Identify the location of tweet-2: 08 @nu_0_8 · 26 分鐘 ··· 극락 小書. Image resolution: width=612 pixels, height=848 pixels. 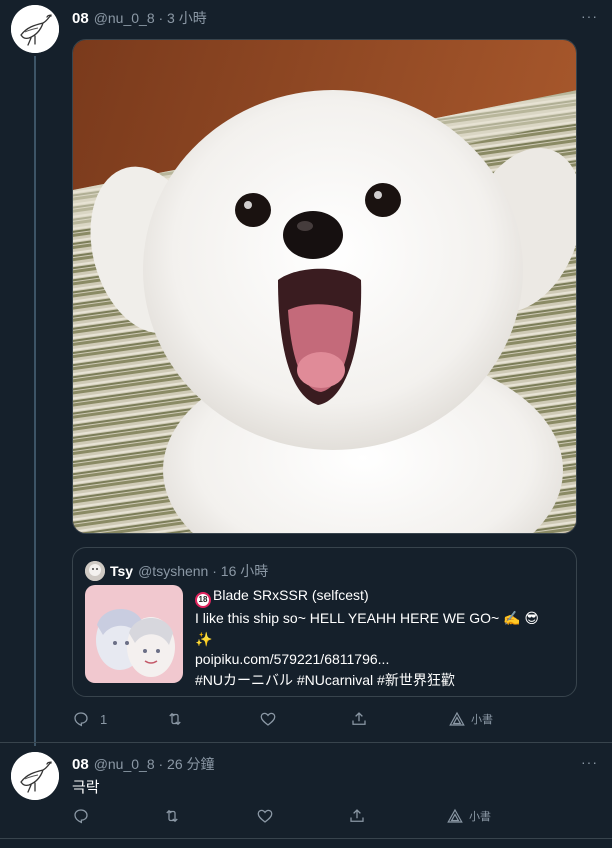
(306, 793).